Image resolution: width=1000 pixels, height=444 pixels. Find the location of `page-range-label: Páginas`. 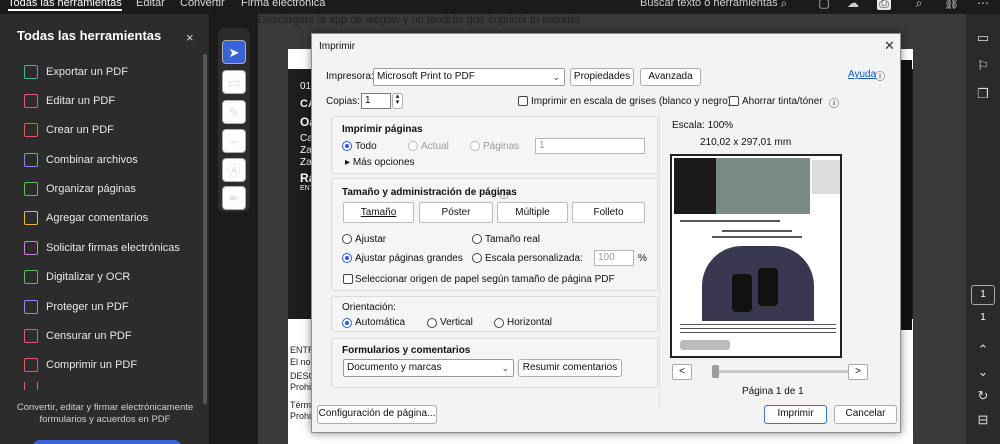

page-range-label: Páginas is located at coordinates (501, 146).